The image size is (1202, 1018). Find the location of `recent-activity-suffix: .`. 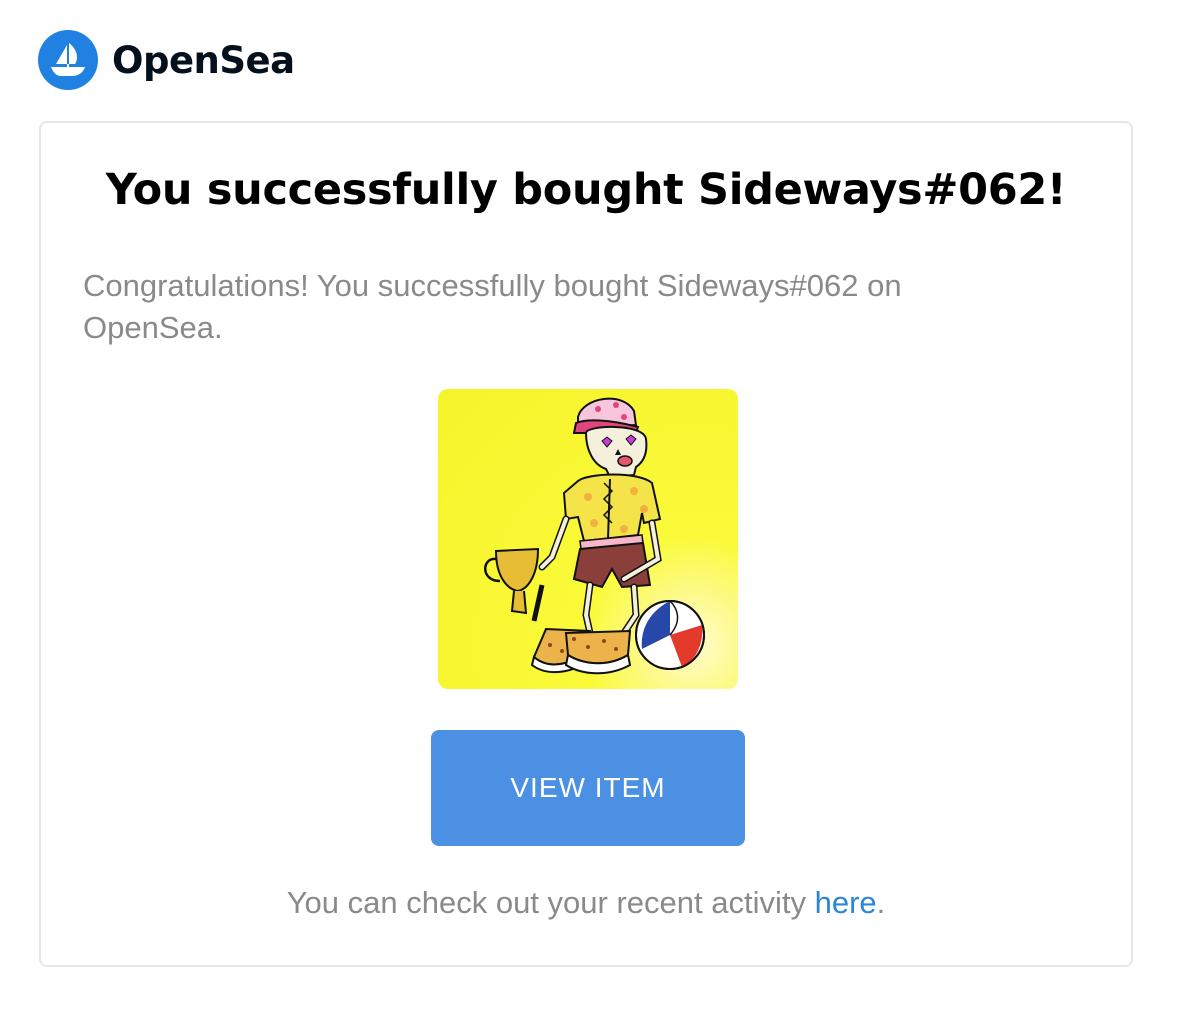

recent-activity-suffix: . is located at coordinates (881, 902).